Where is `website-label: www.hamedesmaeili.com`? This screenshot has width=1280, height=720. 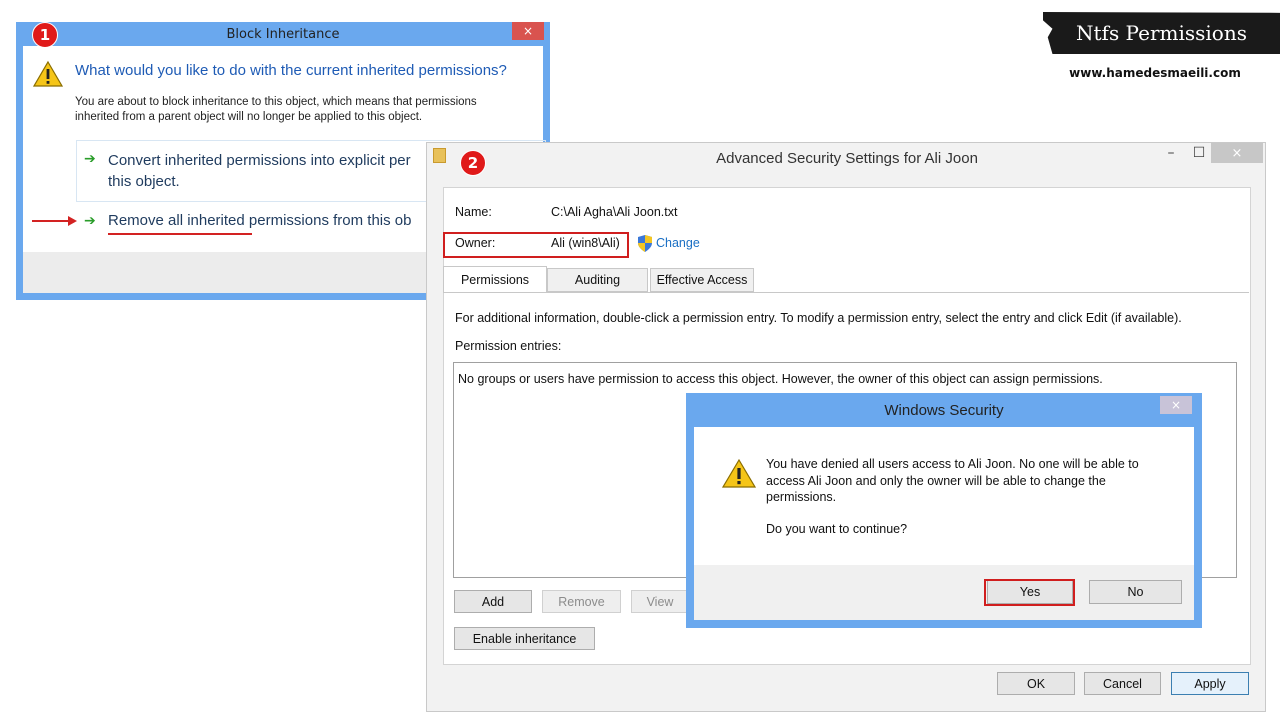 website-label: www.hamedesmaeili.com is located at coordinates (1155, 73).